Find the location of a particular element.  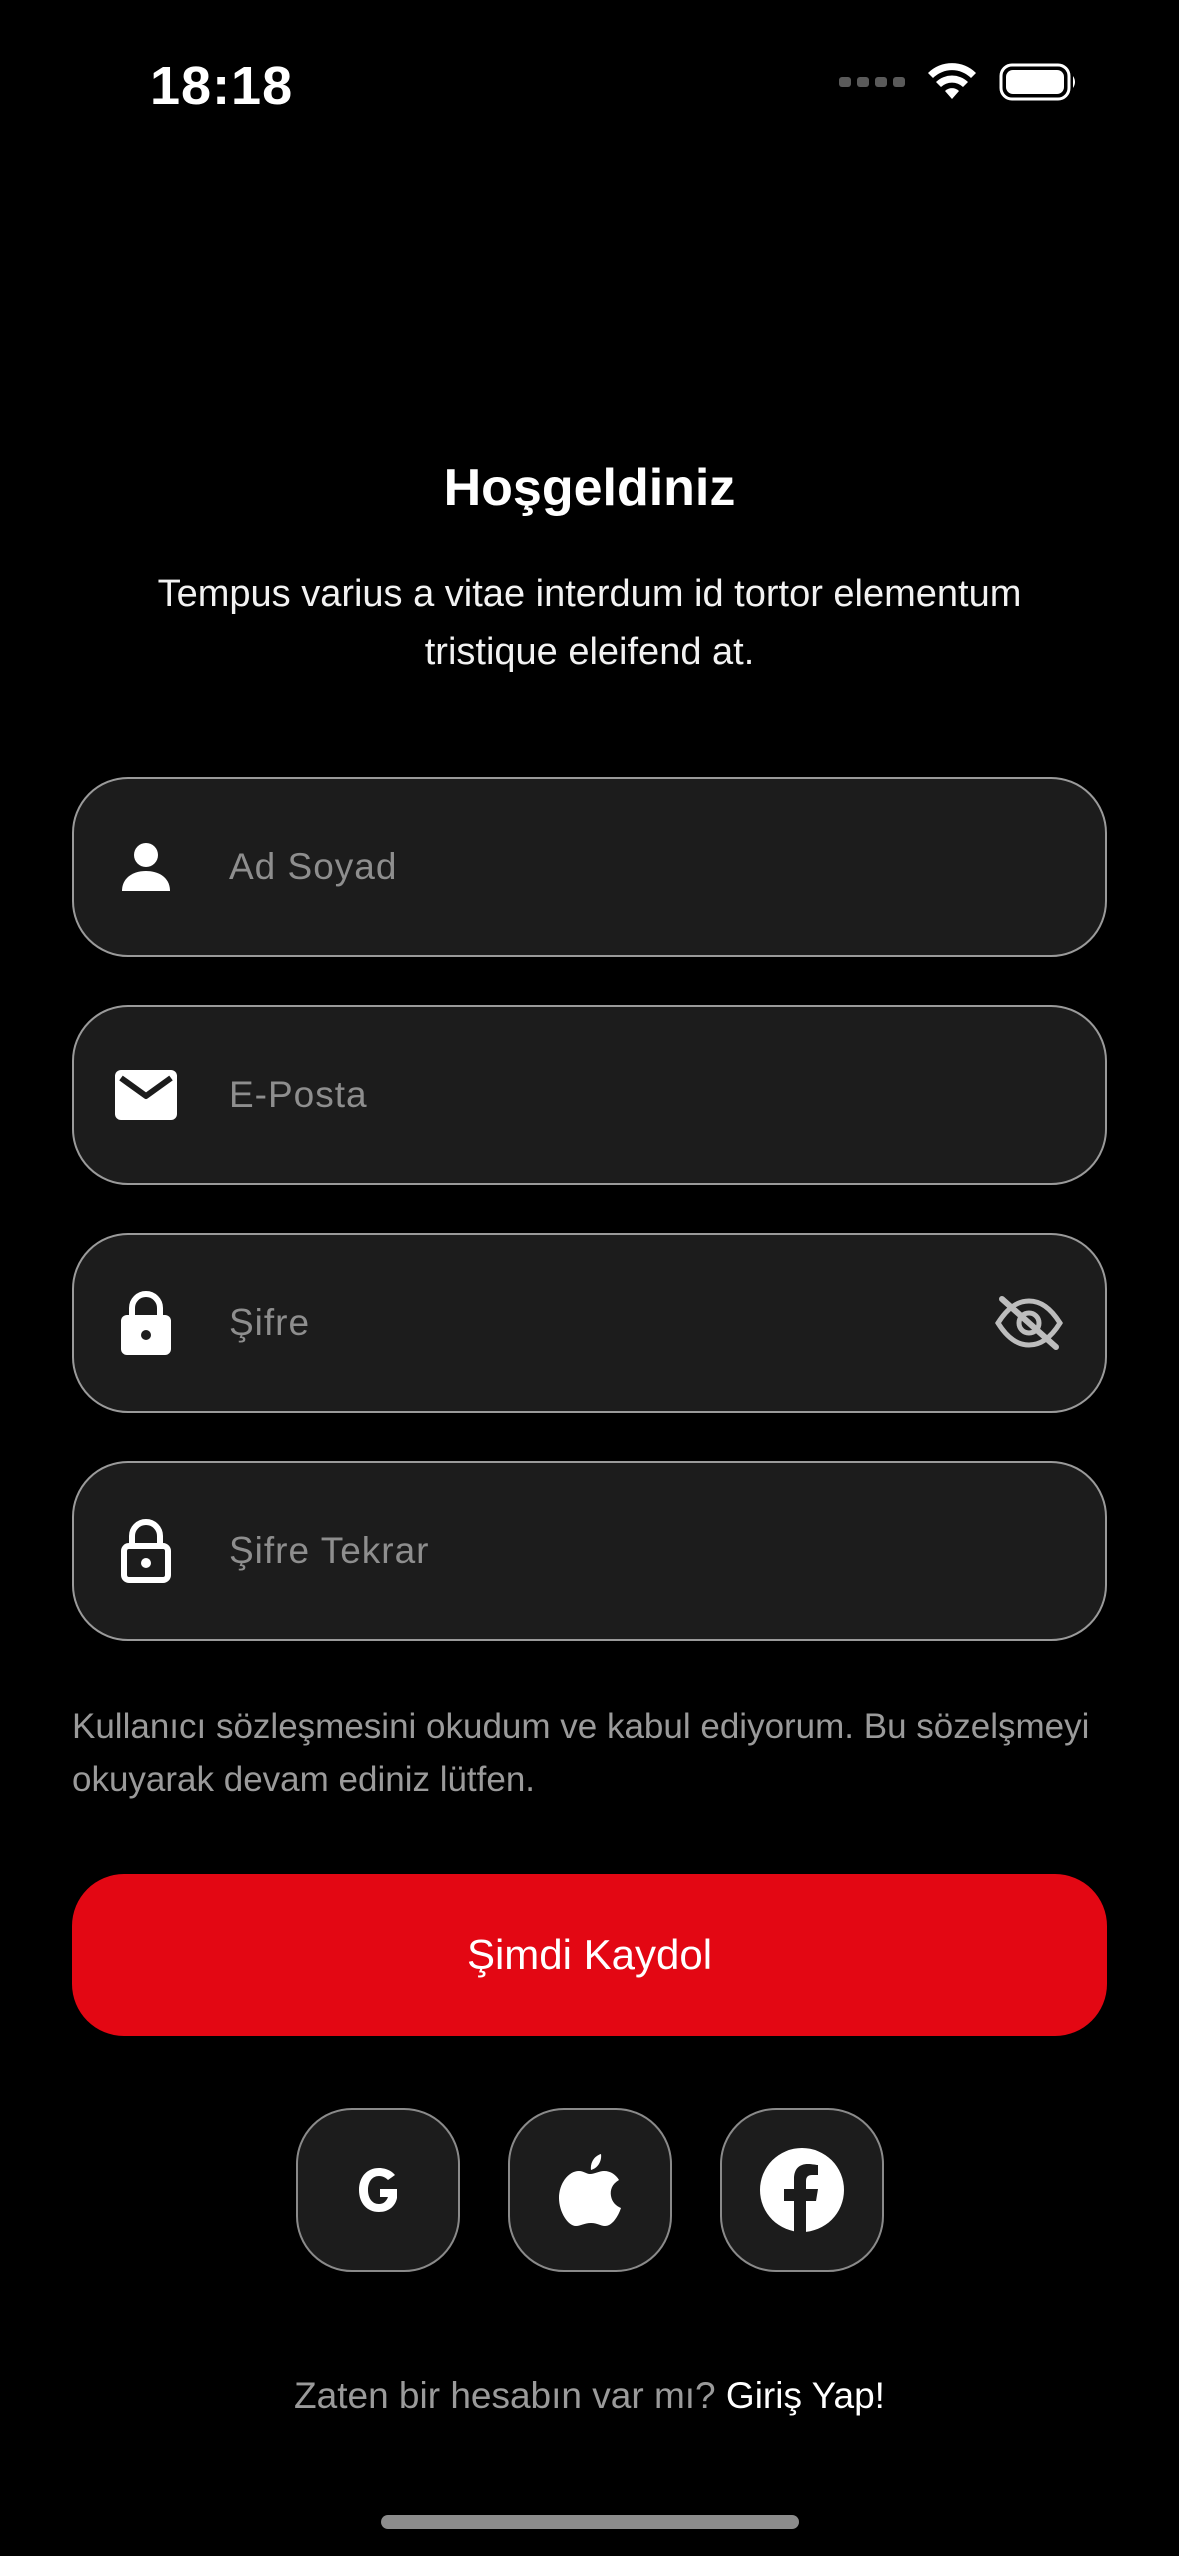

page-title: Hoşgeldiniz is located at coordinates (589, 488).